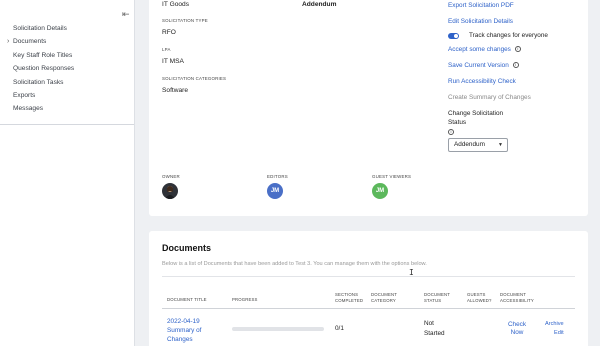 The width and height of the screenshot is (600, 346). What do you see at coordinates (434, 328) in the screenshot?
I see `document-status-value: Not Started` at bounding box center [434, 328].